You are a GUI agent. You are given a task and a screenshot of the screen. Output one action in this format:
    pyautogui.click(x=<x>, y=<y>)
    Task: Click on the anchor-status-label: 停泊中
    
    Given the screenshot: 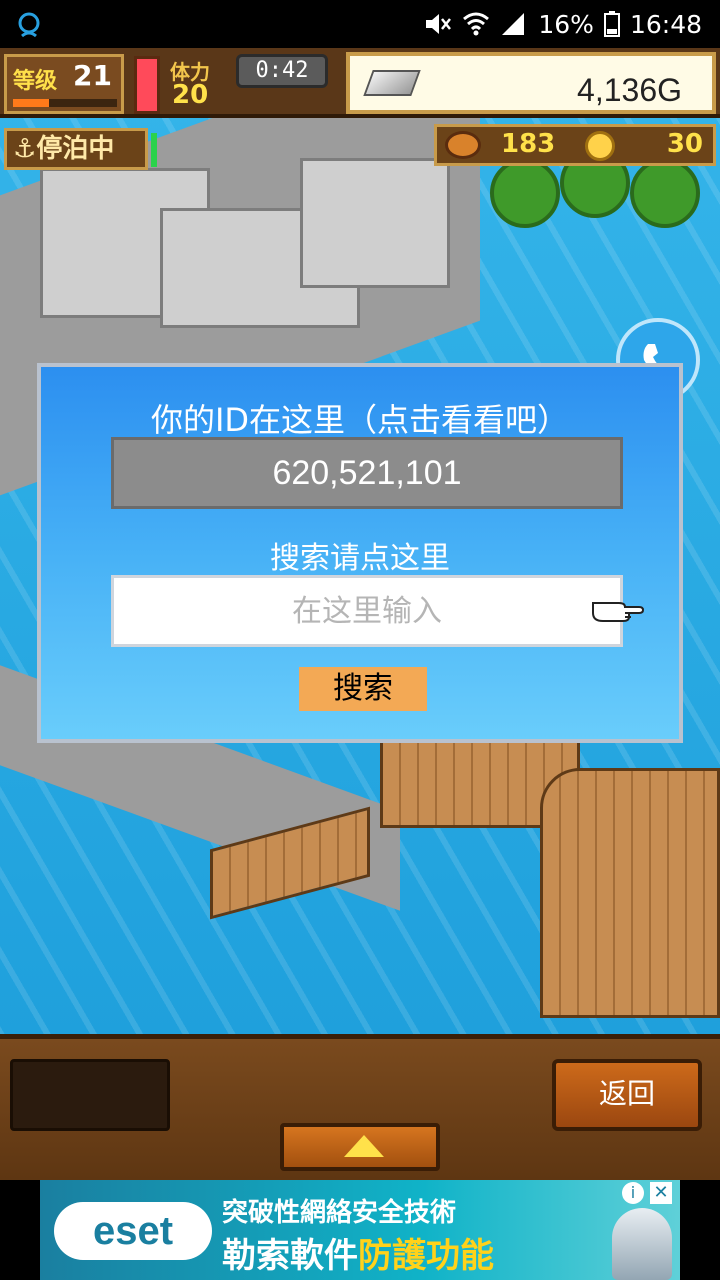 What is the action you would take?
    pyautogui.click(x=75, y=149)
    